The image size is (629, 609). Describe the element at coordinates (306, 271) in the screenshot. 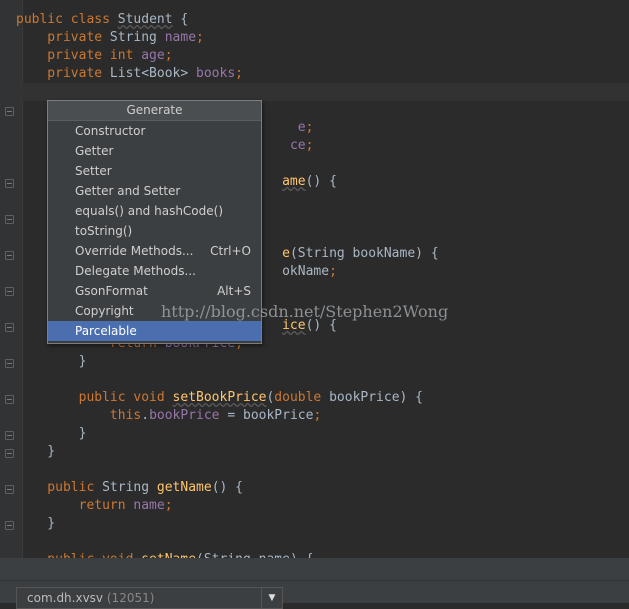

I see `code-token: okName` at that location.